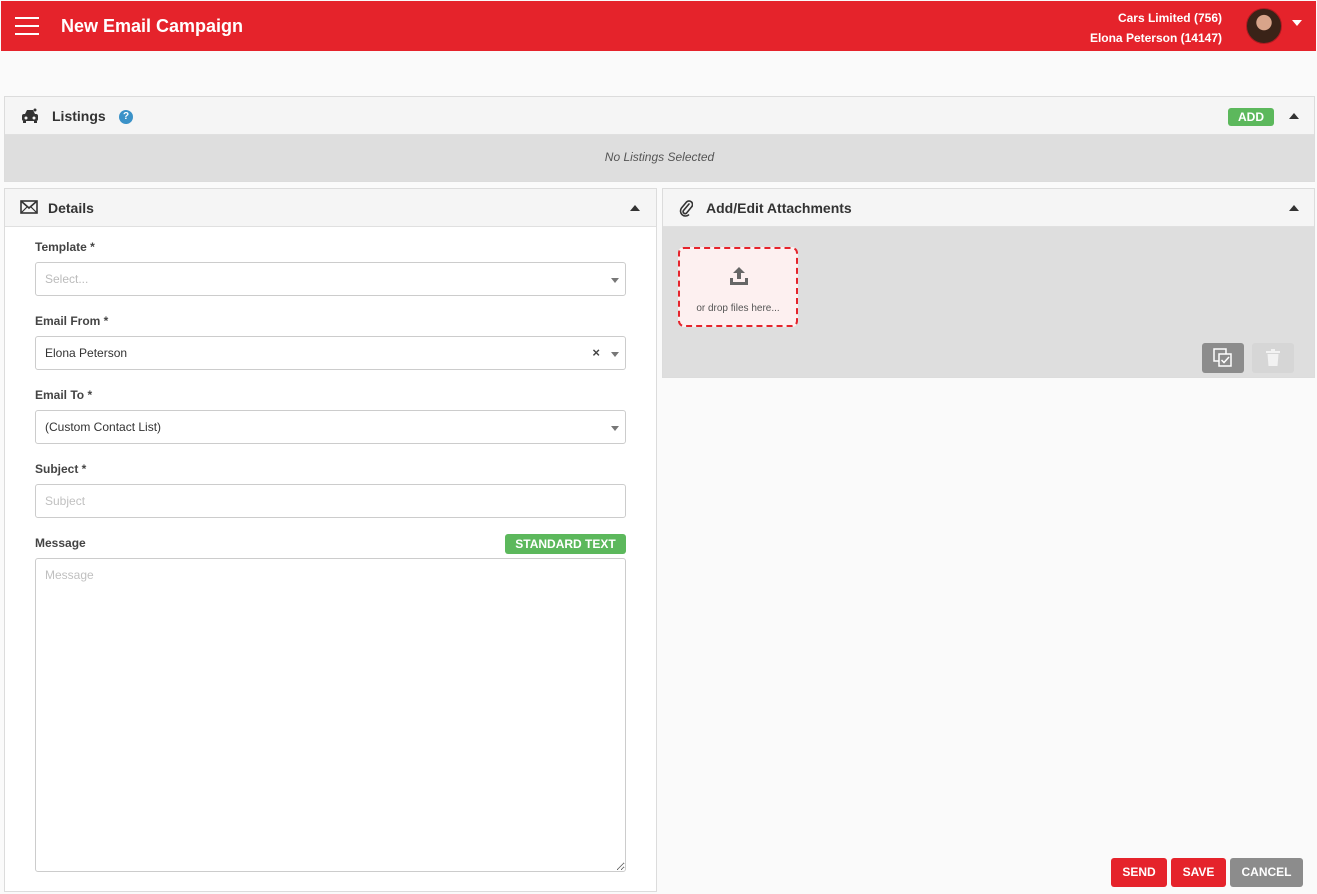 This screenshot has height=894, width=1317. What do you see at coordinates (686, 208) in the screenshot?
I see `paperclip-icon` at bounding box center [686, 208].